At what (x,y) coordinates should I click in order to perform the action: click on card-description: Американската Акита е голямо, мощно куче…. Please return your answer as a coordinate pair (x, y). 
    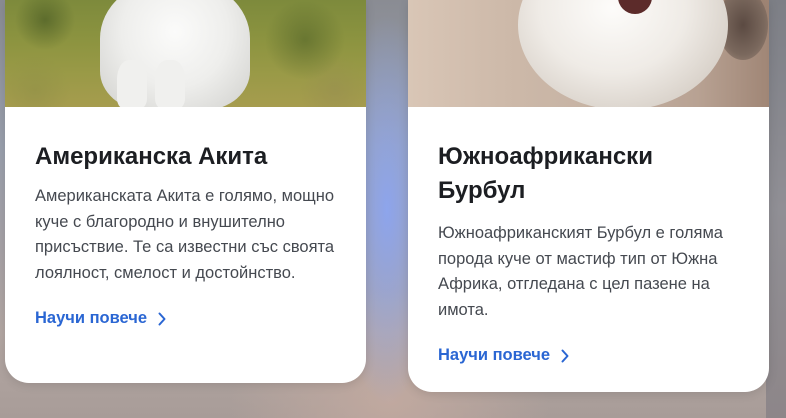
    Looking at the image, I should click on (185, 234).